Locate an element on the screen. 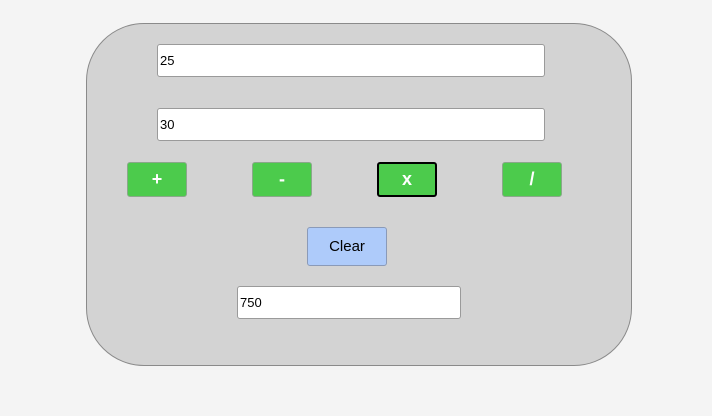 This screenshot has height=416, width=712. second-number-input: 30 is located at coordinates (351, 124).